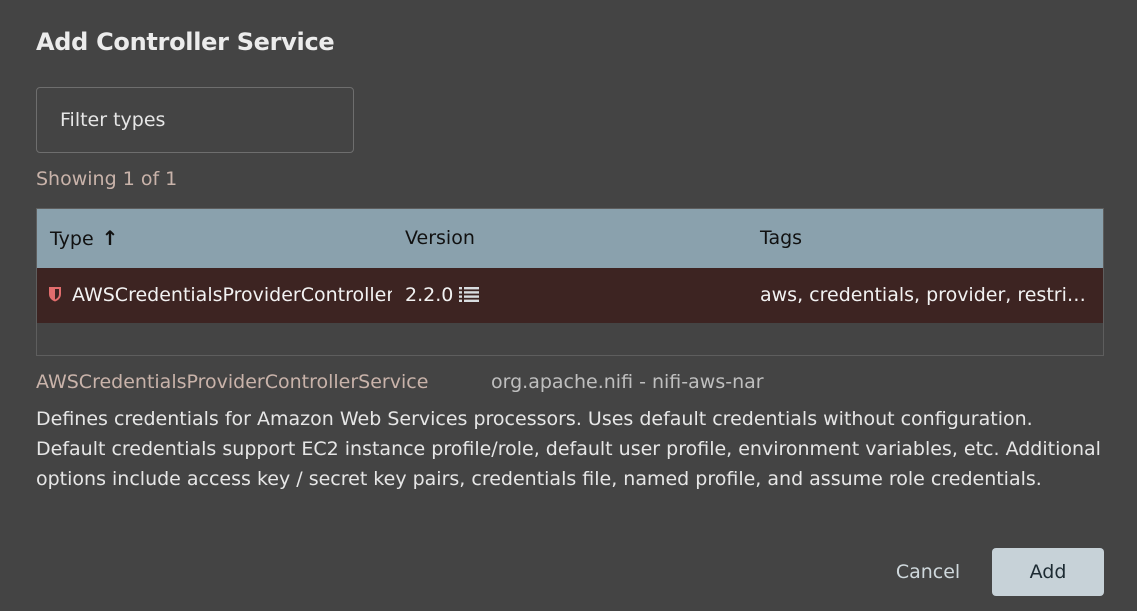 The width and height of the screenshot is (1137, 611). Describe the element at coordinates (429, 295) in the screenshot. I see `row-version-label: 2.2.0` at that location.